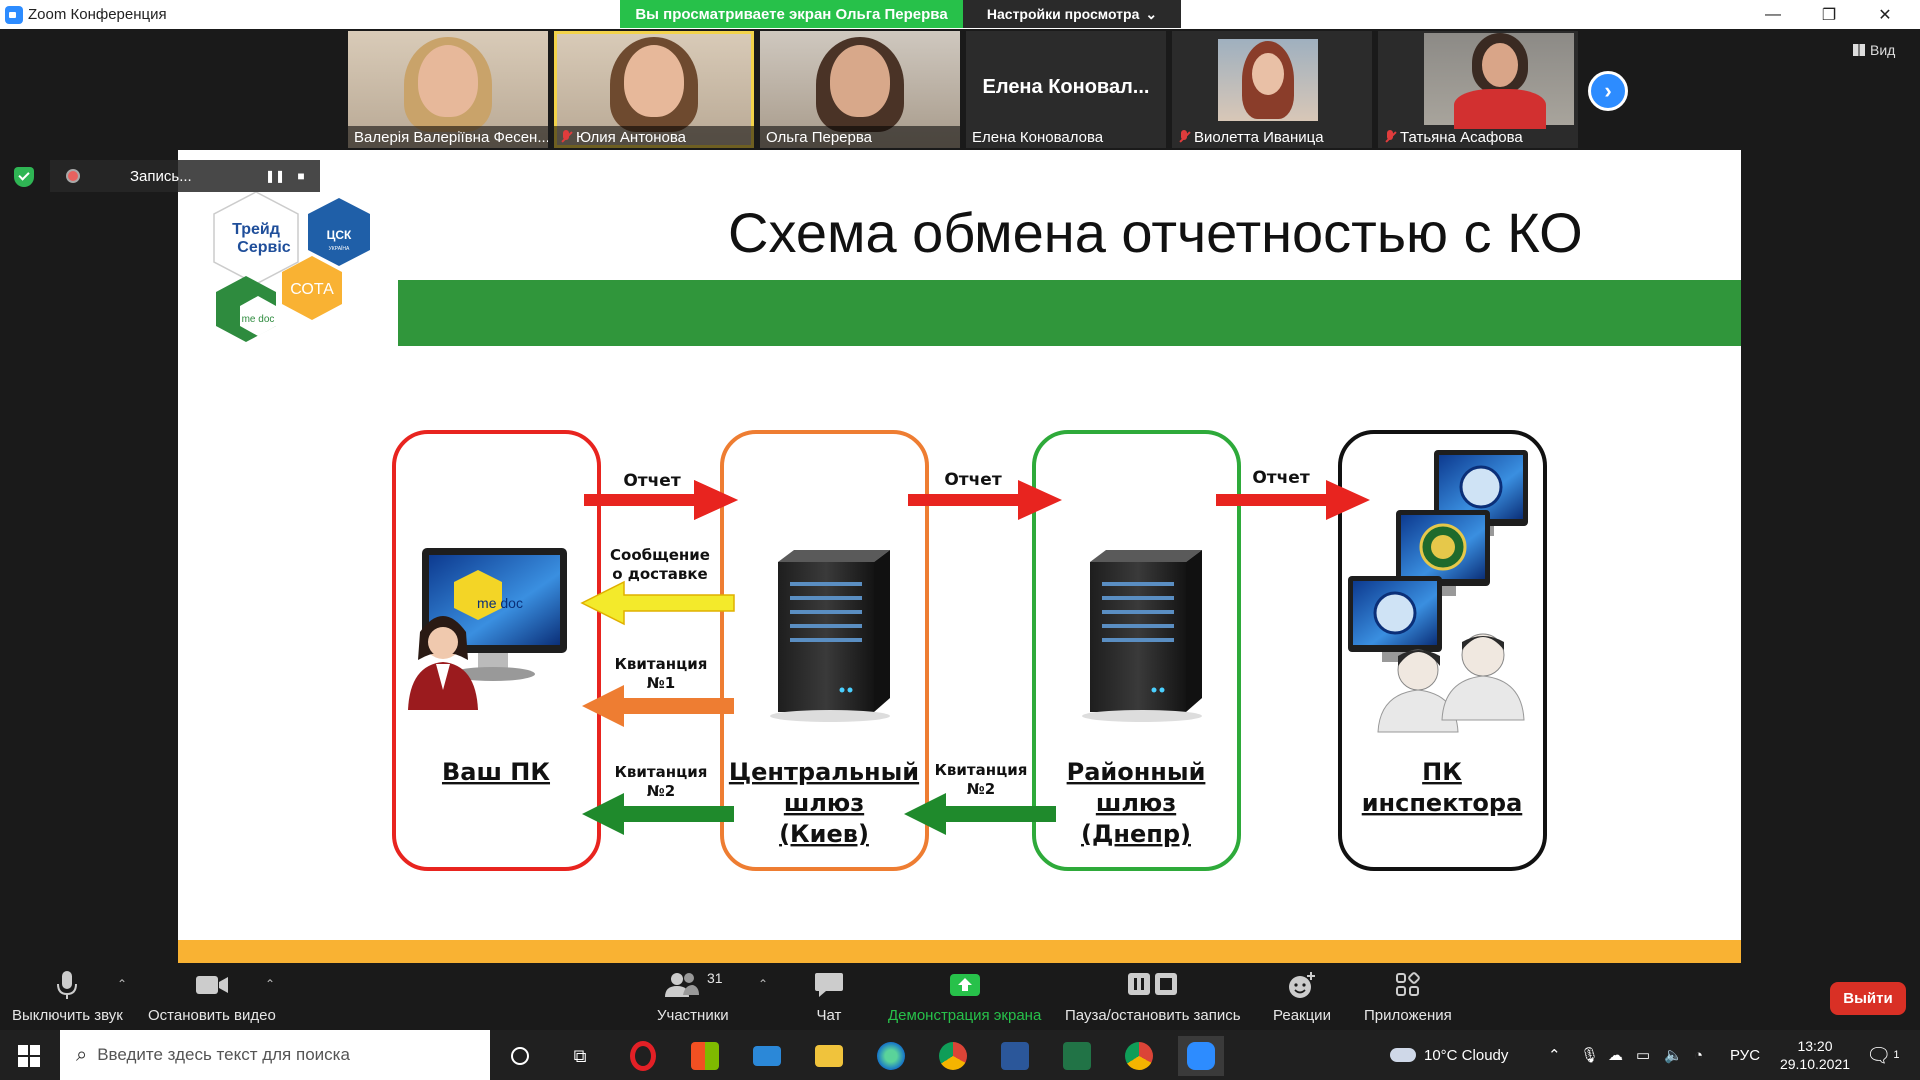 This screenshot has height=1080, width=1920. What do you see at coordinates (82, 1054) in the screenshot?
I see `search-icon: ⌕` at bounding box center [82, 1054].